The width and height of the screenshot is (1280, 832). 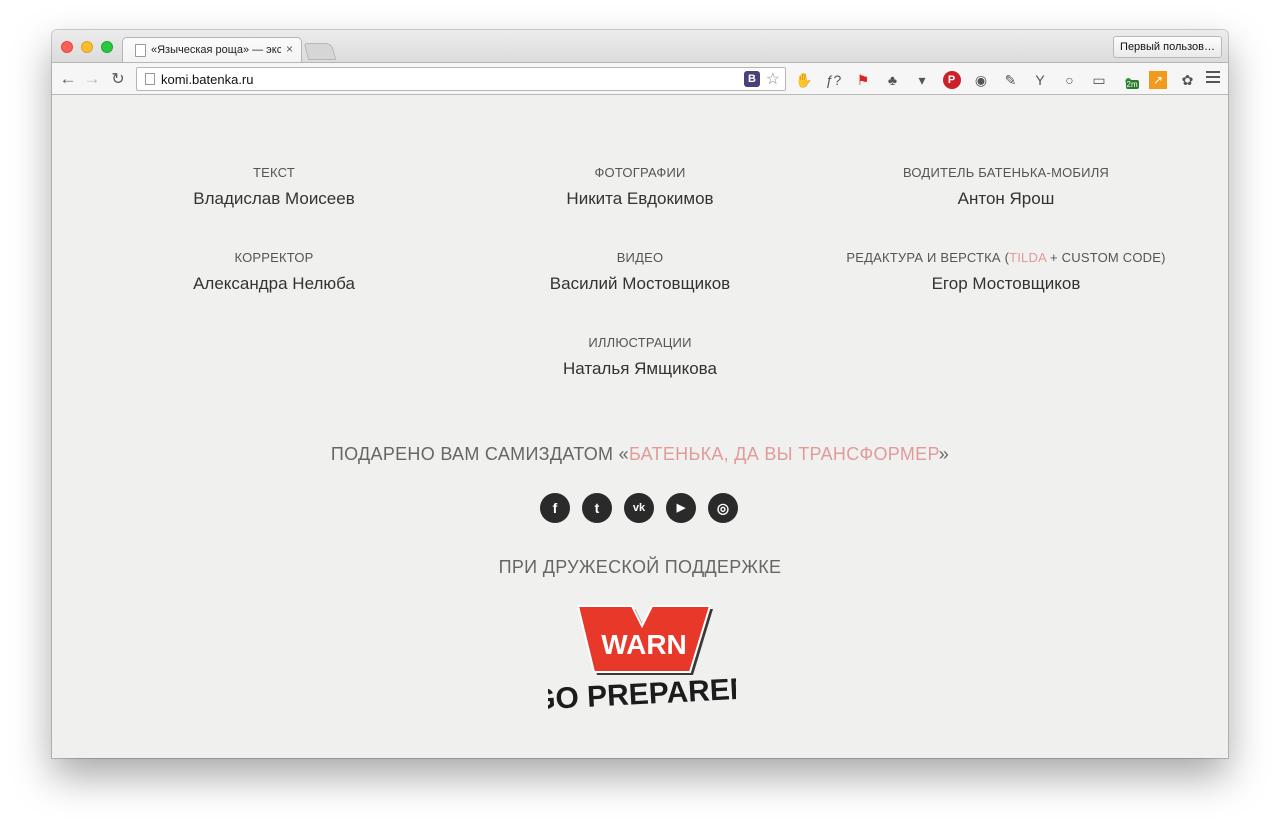 What do you see at coordinates (1099, 80) in the screenshot?
I see `reader-icon: ▭` at bounding box center [1099, 80].